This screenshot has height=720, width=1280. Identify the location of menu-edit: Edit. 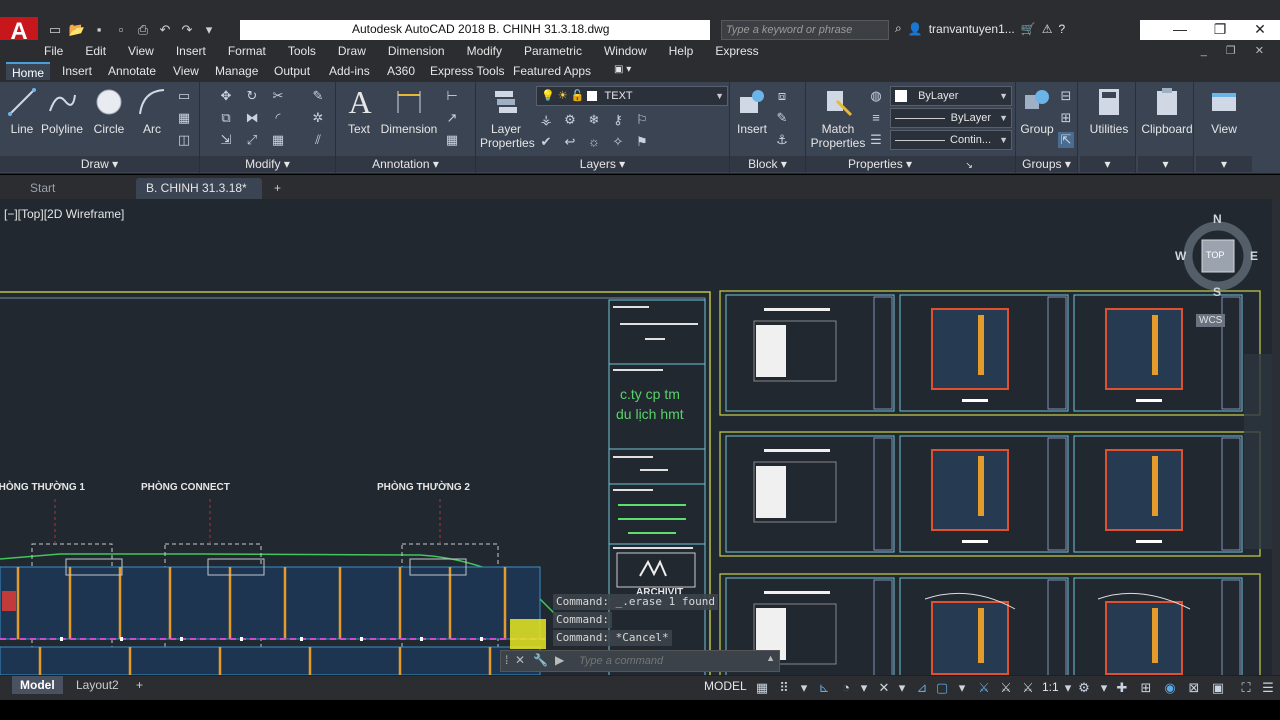
(95, 51).